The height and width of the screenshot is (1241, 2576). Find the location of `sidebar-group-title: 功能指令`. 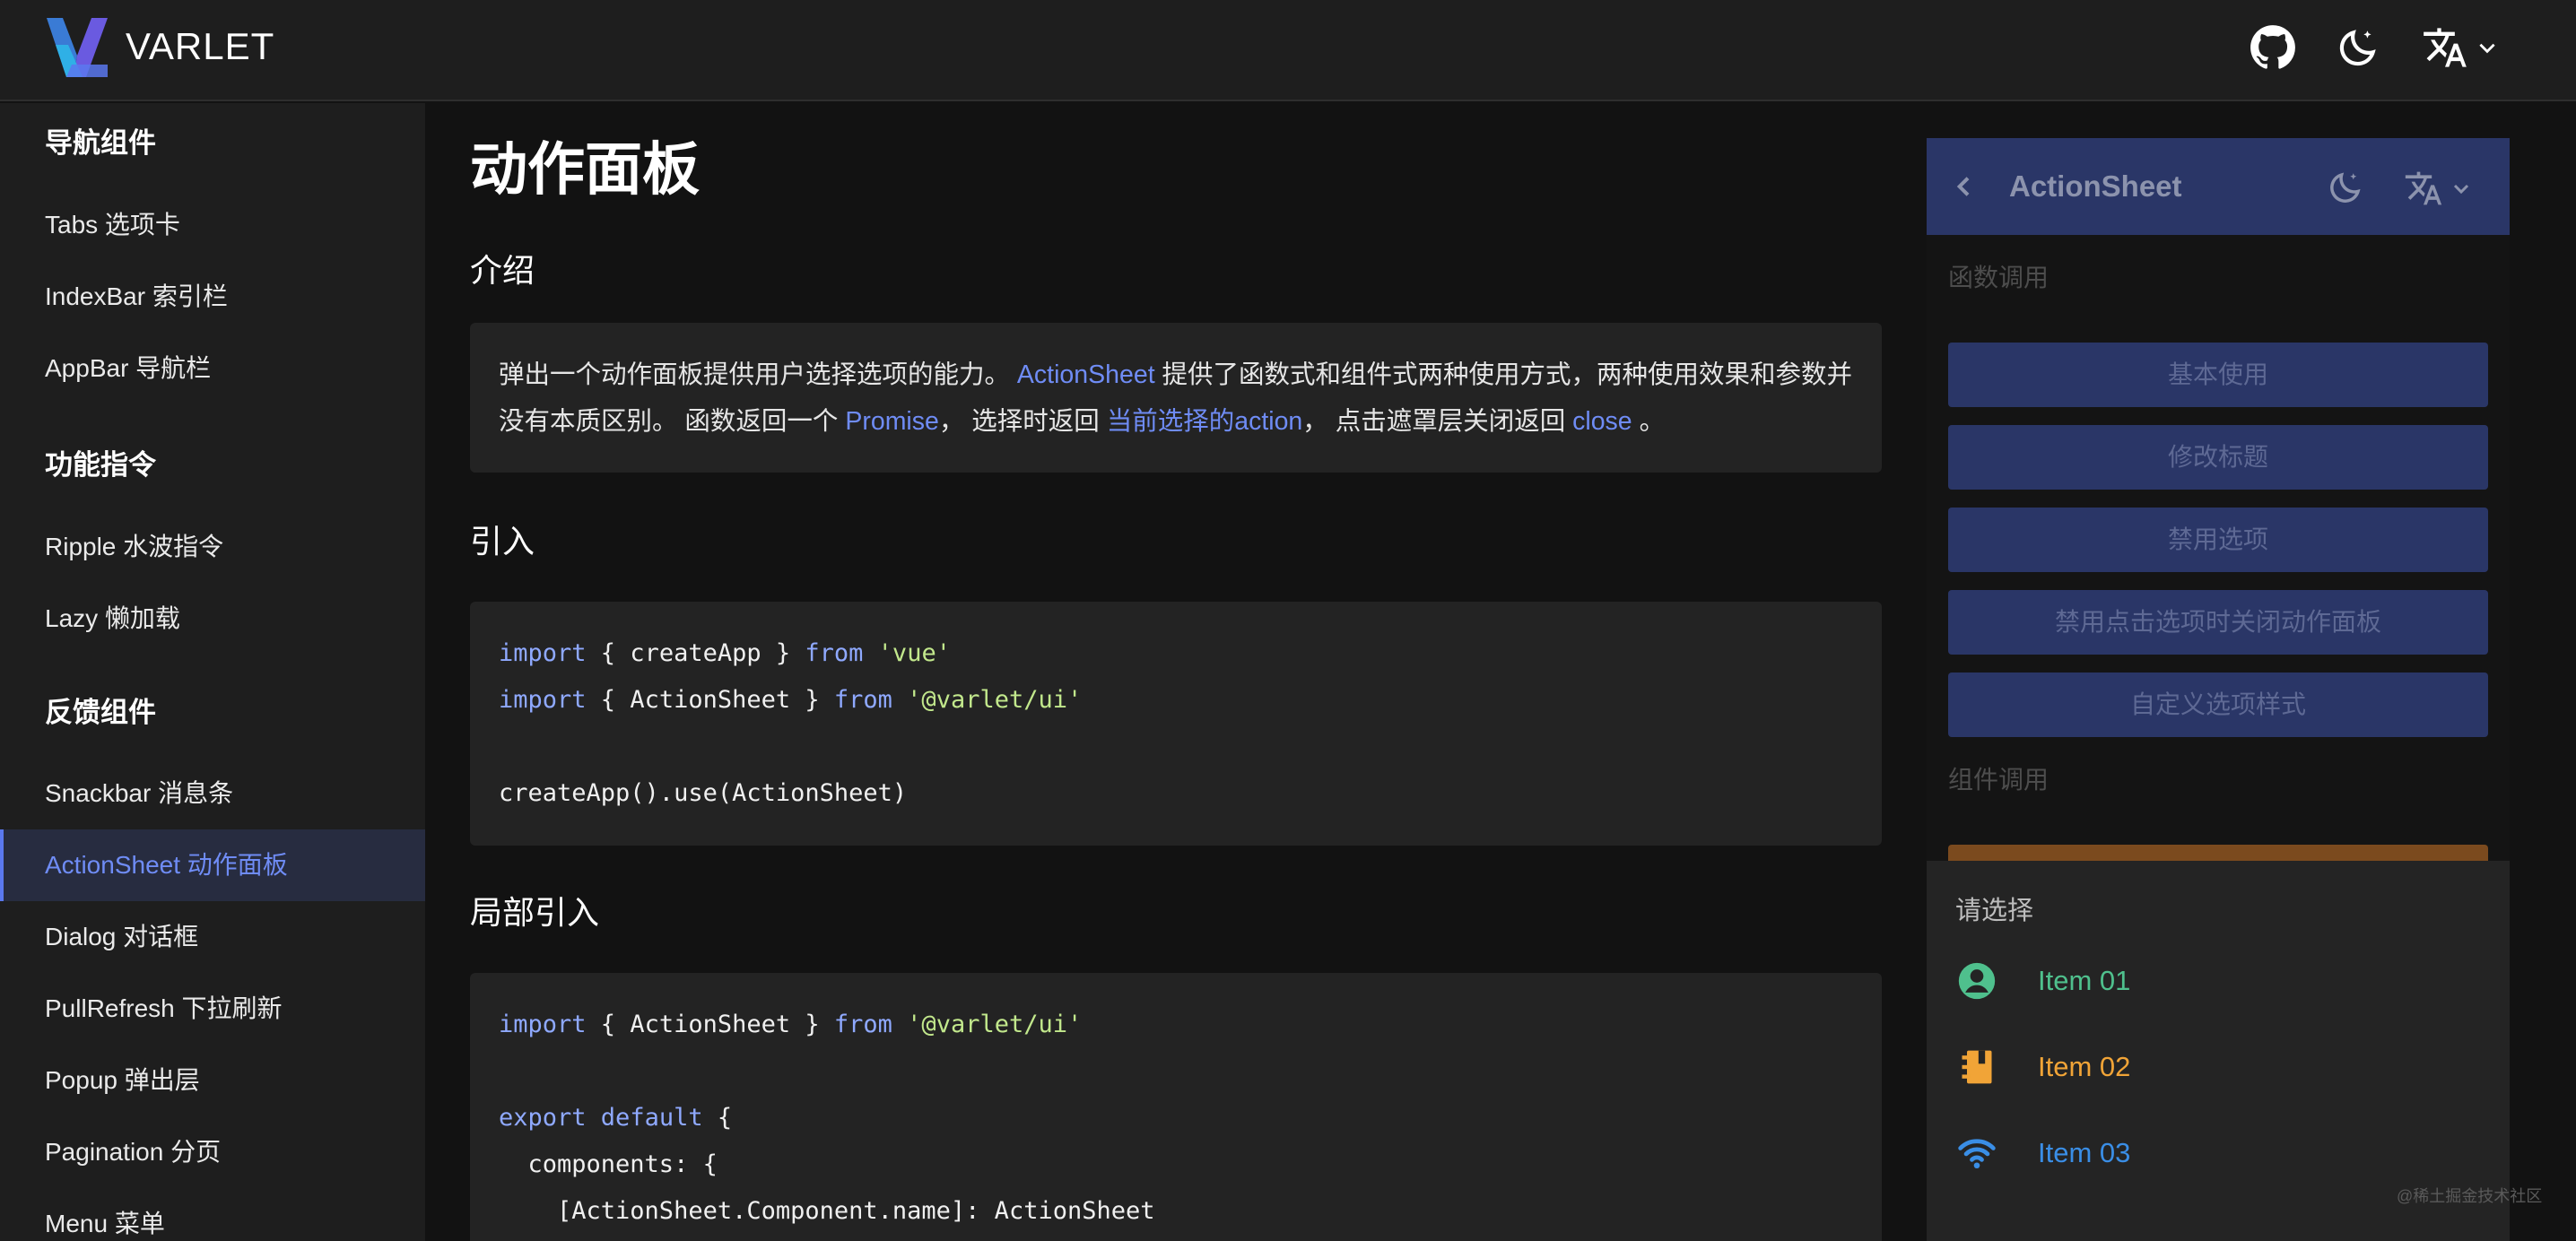

sidebar-group-title: 功能指令 is located at coordinates (100, 465).